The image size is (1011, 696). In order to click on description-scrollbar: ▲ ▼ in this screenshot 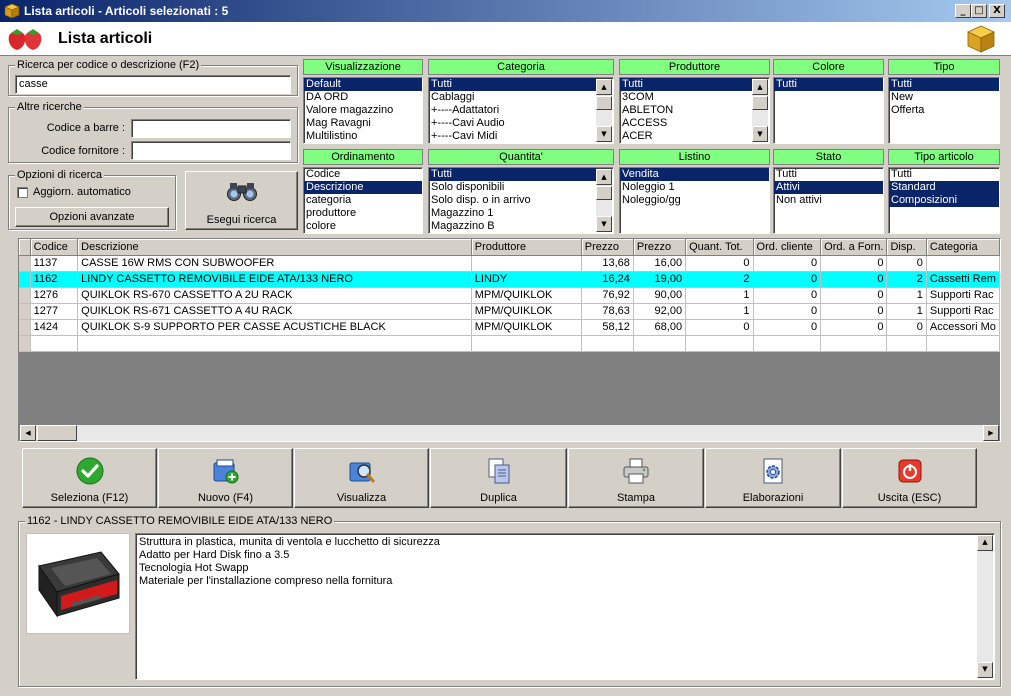, I will do `click(985, 606)`.